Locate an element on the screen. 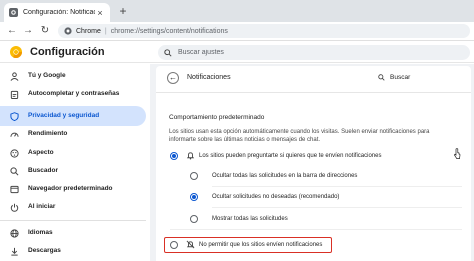  sidebar-divider is located at coordinates (73, 220).